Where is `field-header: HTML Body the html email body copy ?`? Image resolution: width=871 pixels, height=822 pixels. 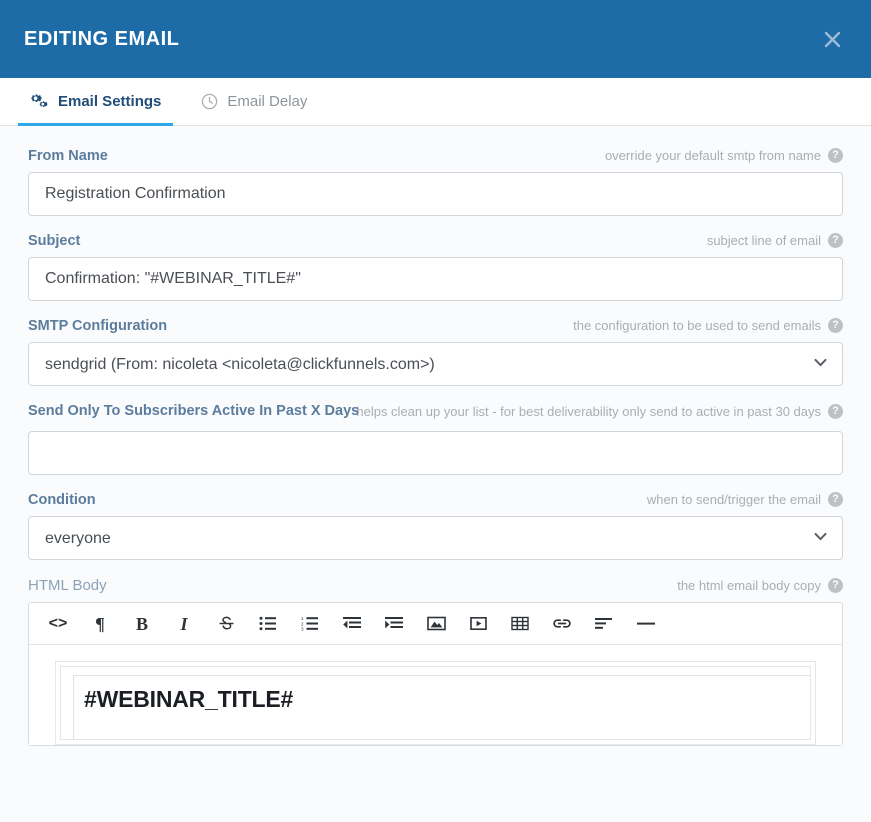 field-header: HTML Body the html email body copy ? is located at coordinates (435, 585).